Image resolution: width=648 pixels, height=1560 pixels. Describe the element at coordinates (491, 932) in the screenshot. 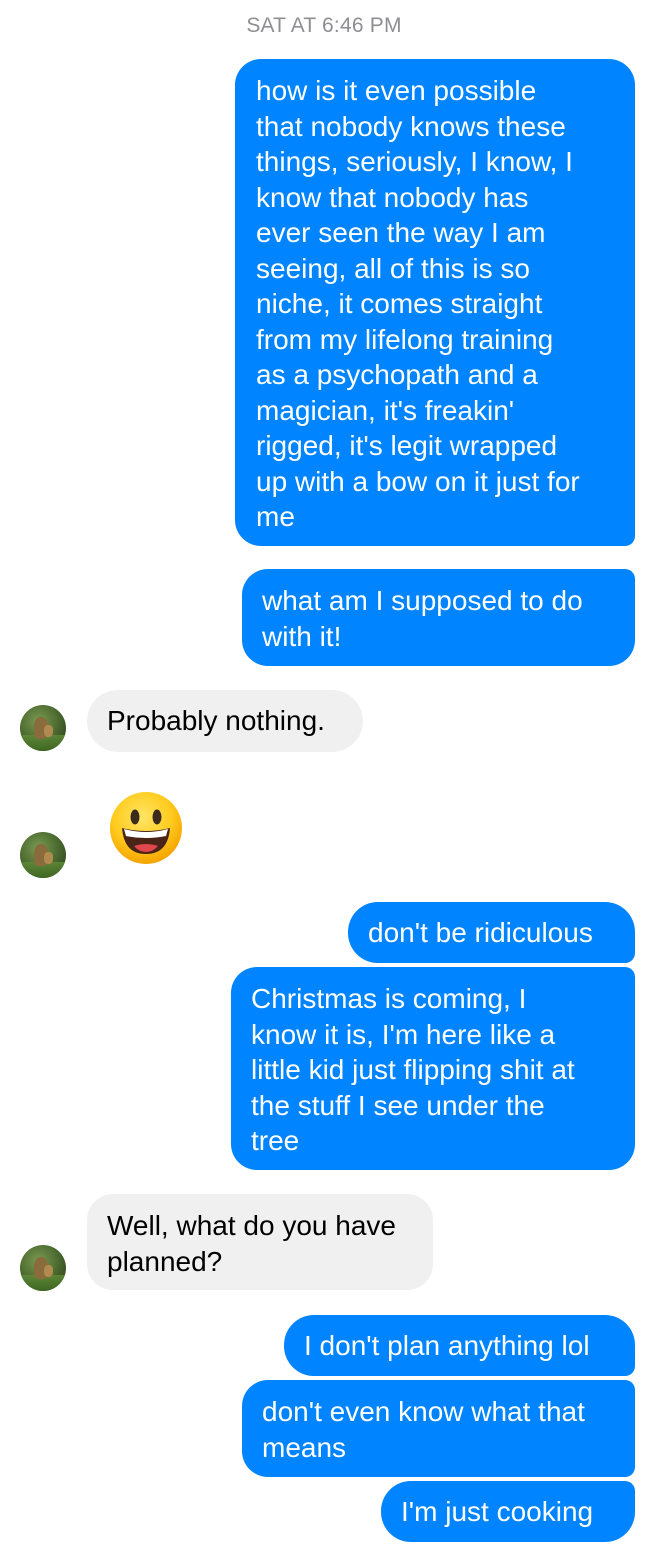

I see `outgoing-message: don't be ridiculous` at that location.